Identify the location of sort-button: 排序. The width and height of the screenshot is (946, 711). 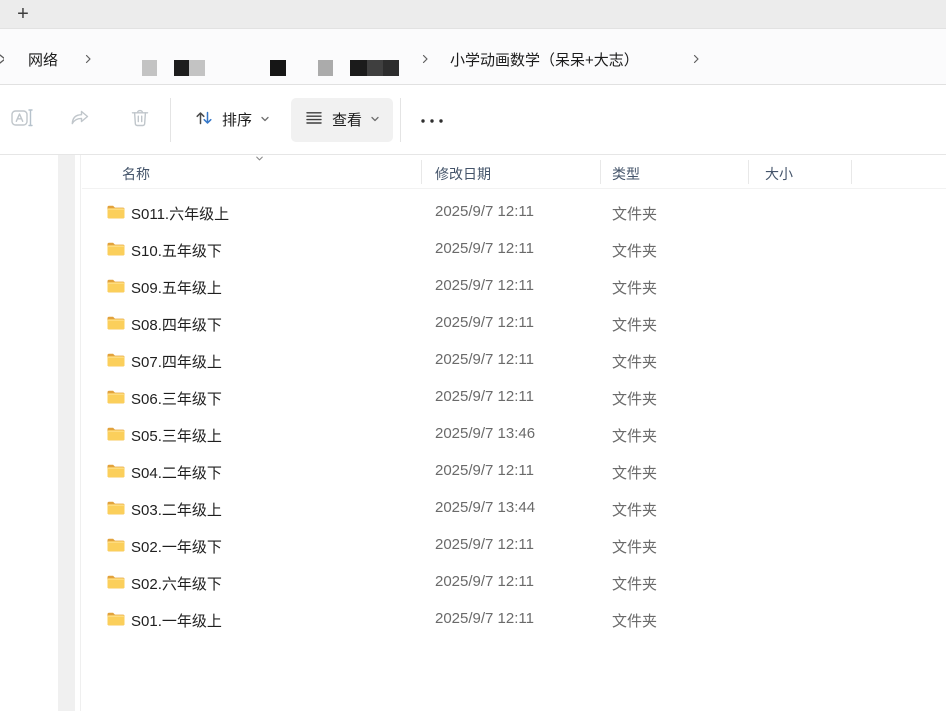
(232, 120).